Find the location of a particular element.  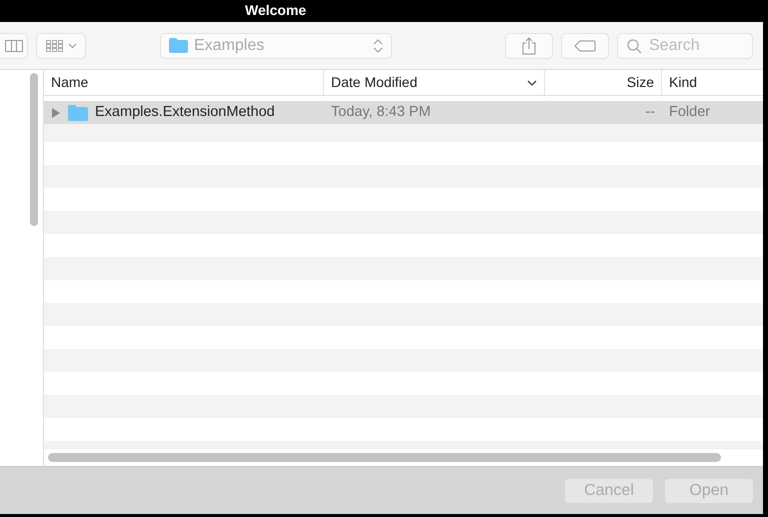

caret-icon is located at coordinates (72, 45).